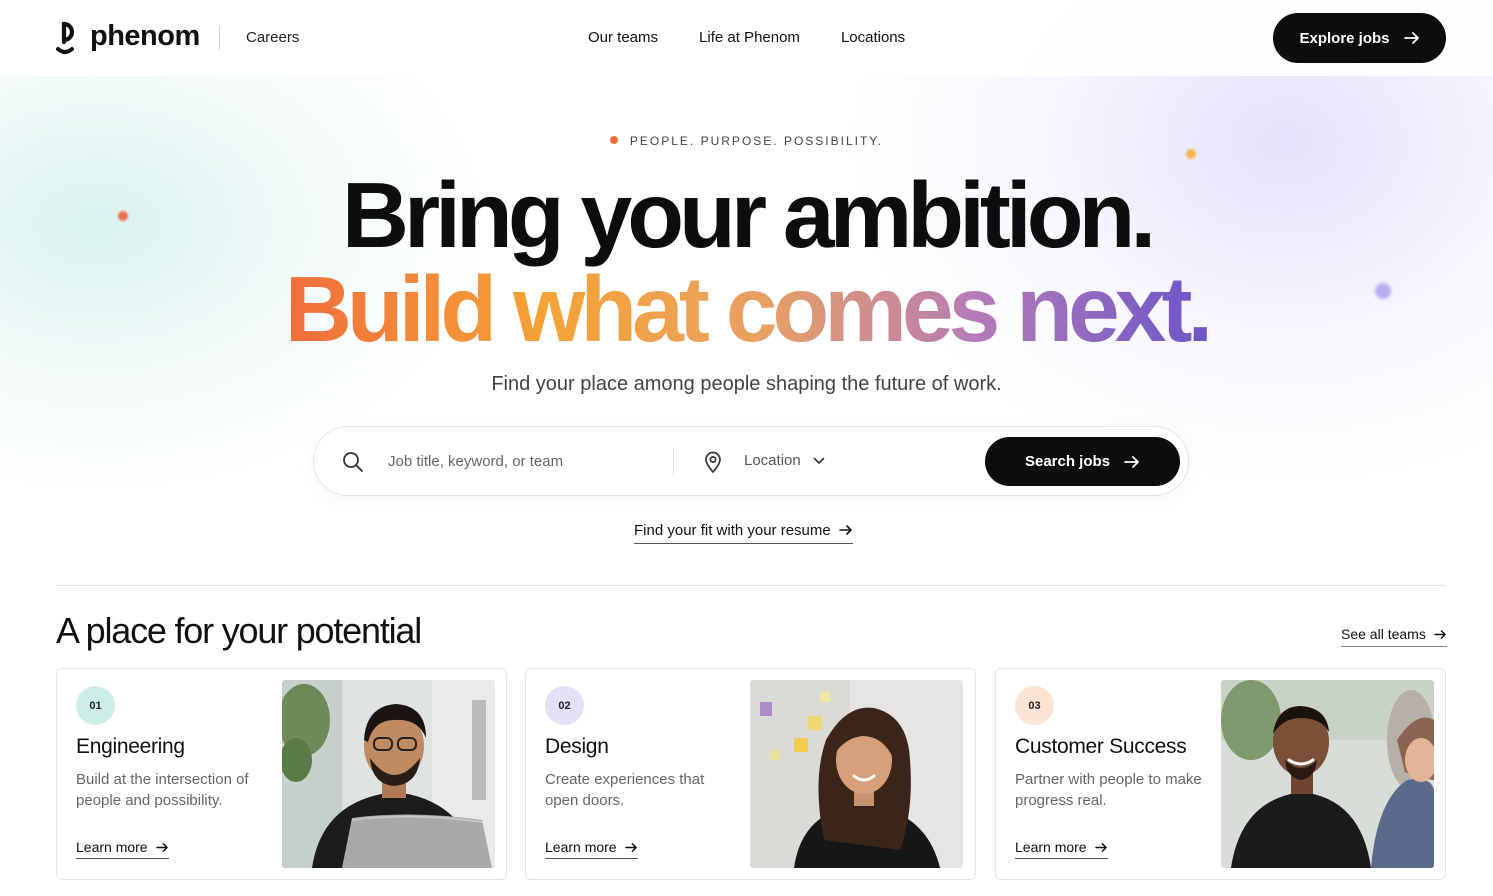 This screenshot has height=896, width=1493. I want to click on logo-wordmark: phenom, so click(145, 35).